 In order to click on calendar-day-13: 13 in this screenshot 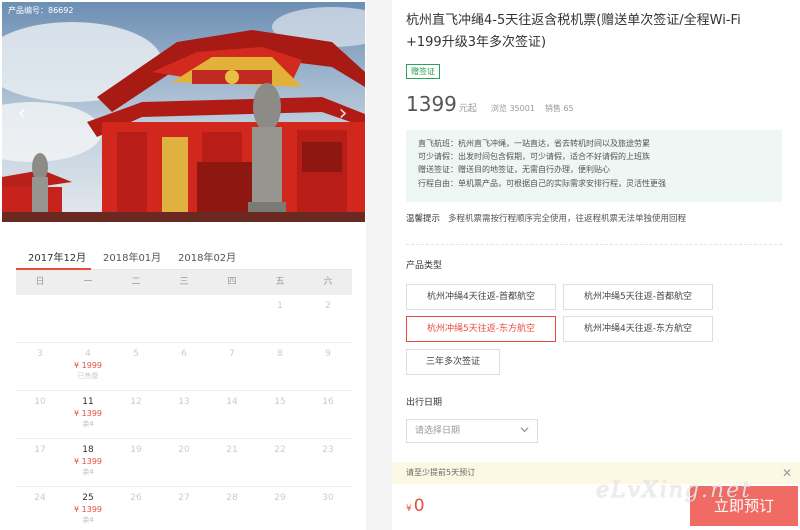, I will do `click(184, 414)`.